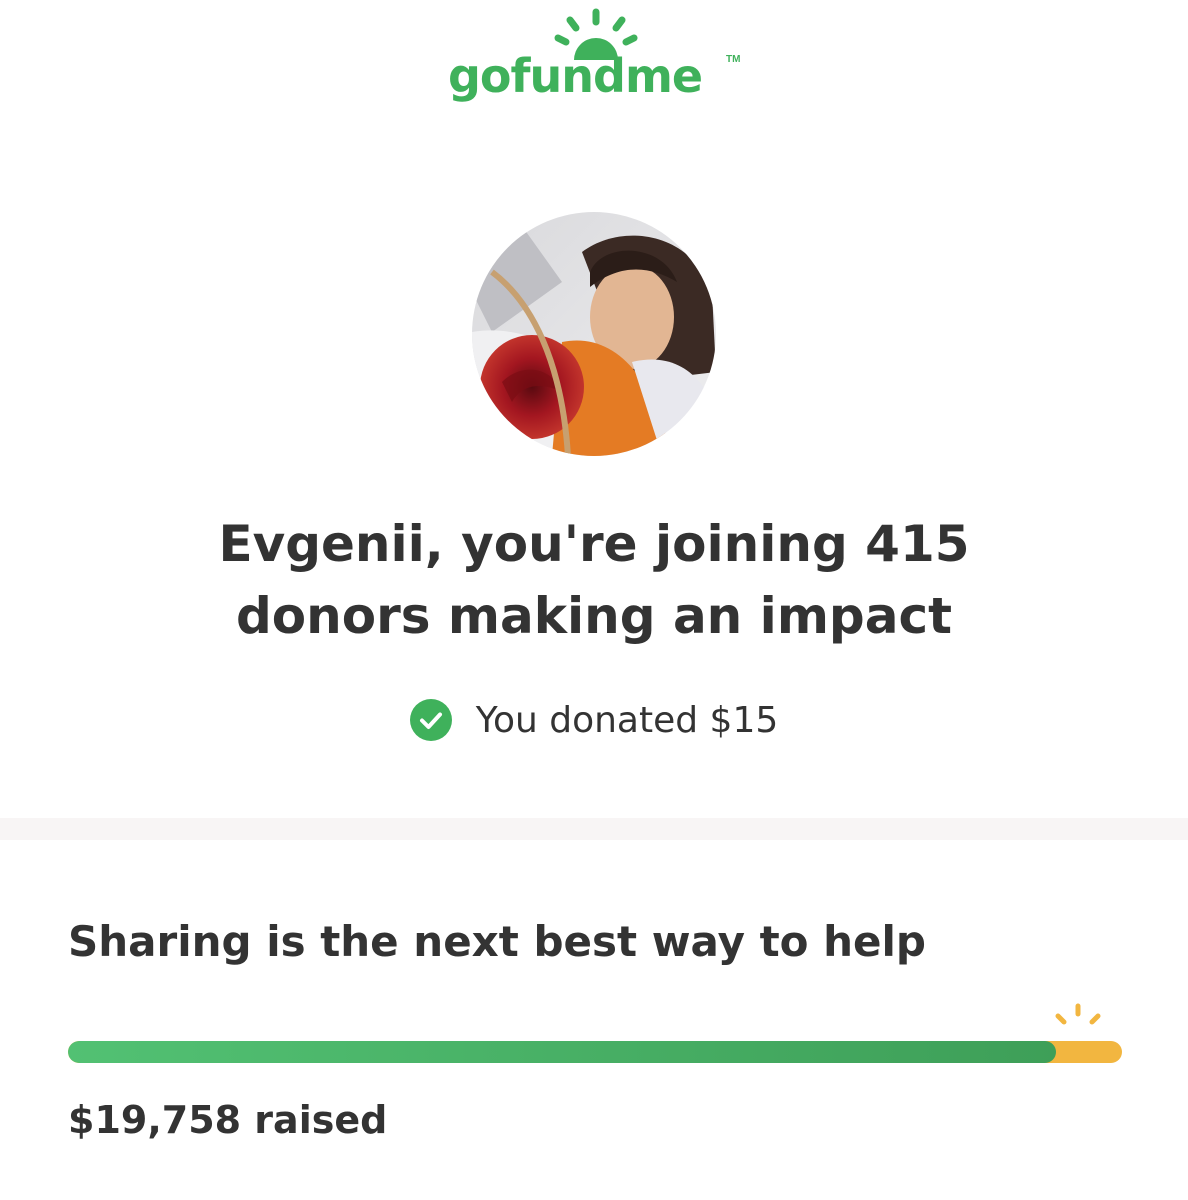 This screenshot has height=1200, width=1188. What do you see at coordinates (228, 1120) in the screenshot?
I see `amount-raised: $19,758 raised` at bounding box center [228, 1120].